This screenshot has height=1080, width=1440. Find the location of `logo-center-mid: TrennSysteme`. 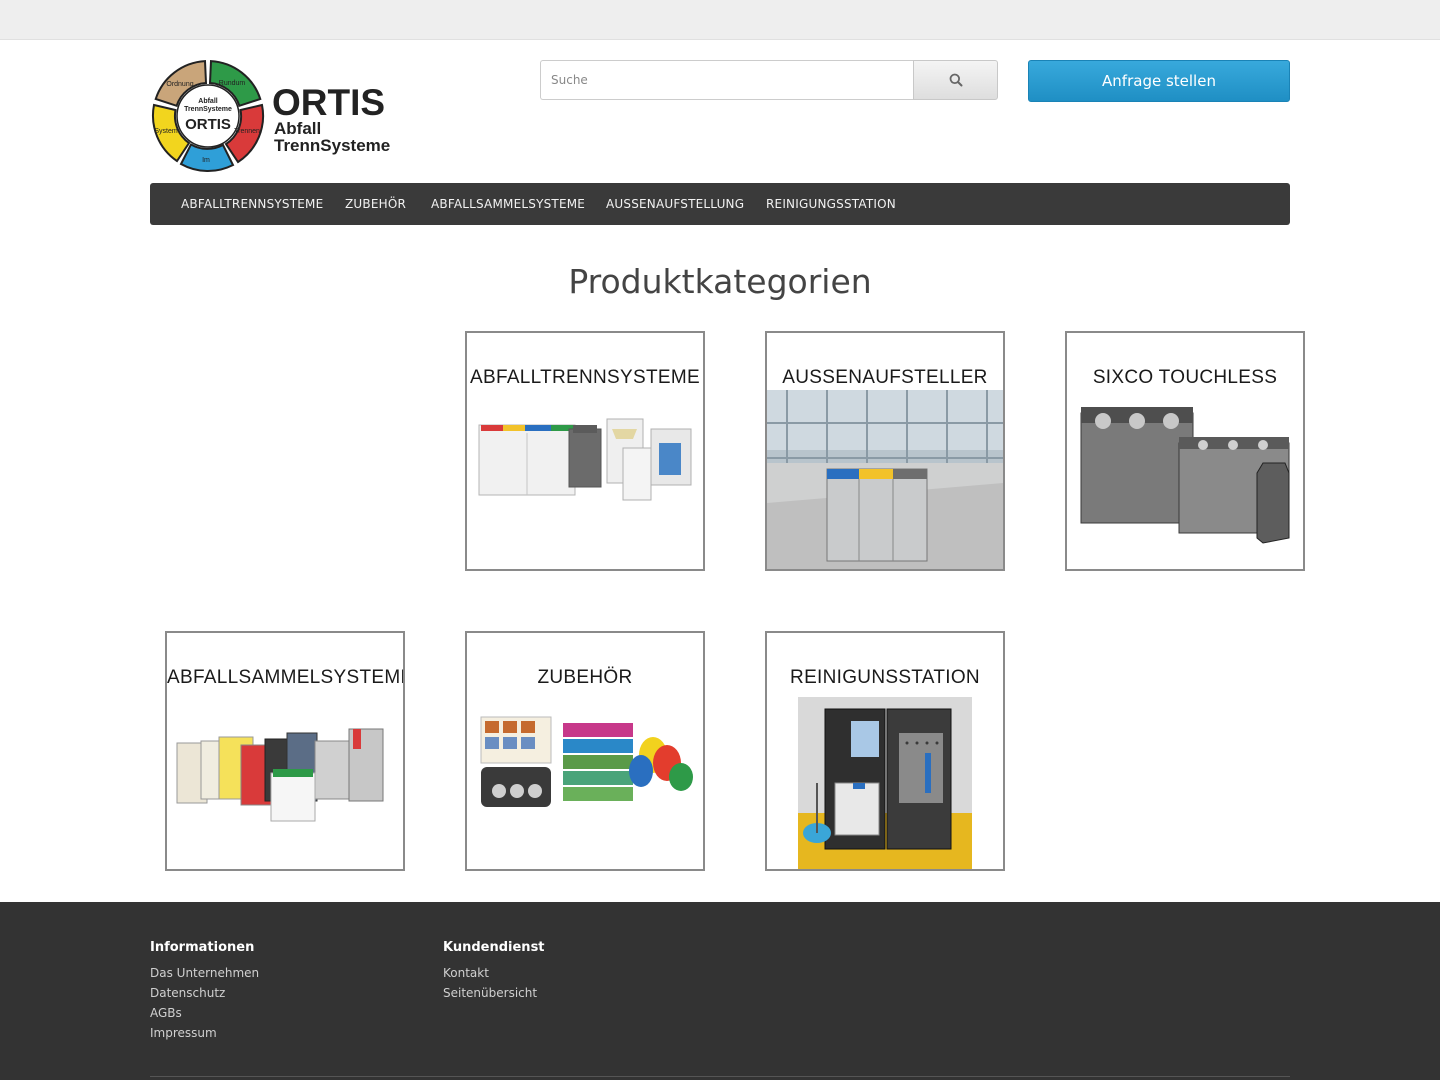

logo-center-mid: TrennSysteme is located at coordinates (208, 109).